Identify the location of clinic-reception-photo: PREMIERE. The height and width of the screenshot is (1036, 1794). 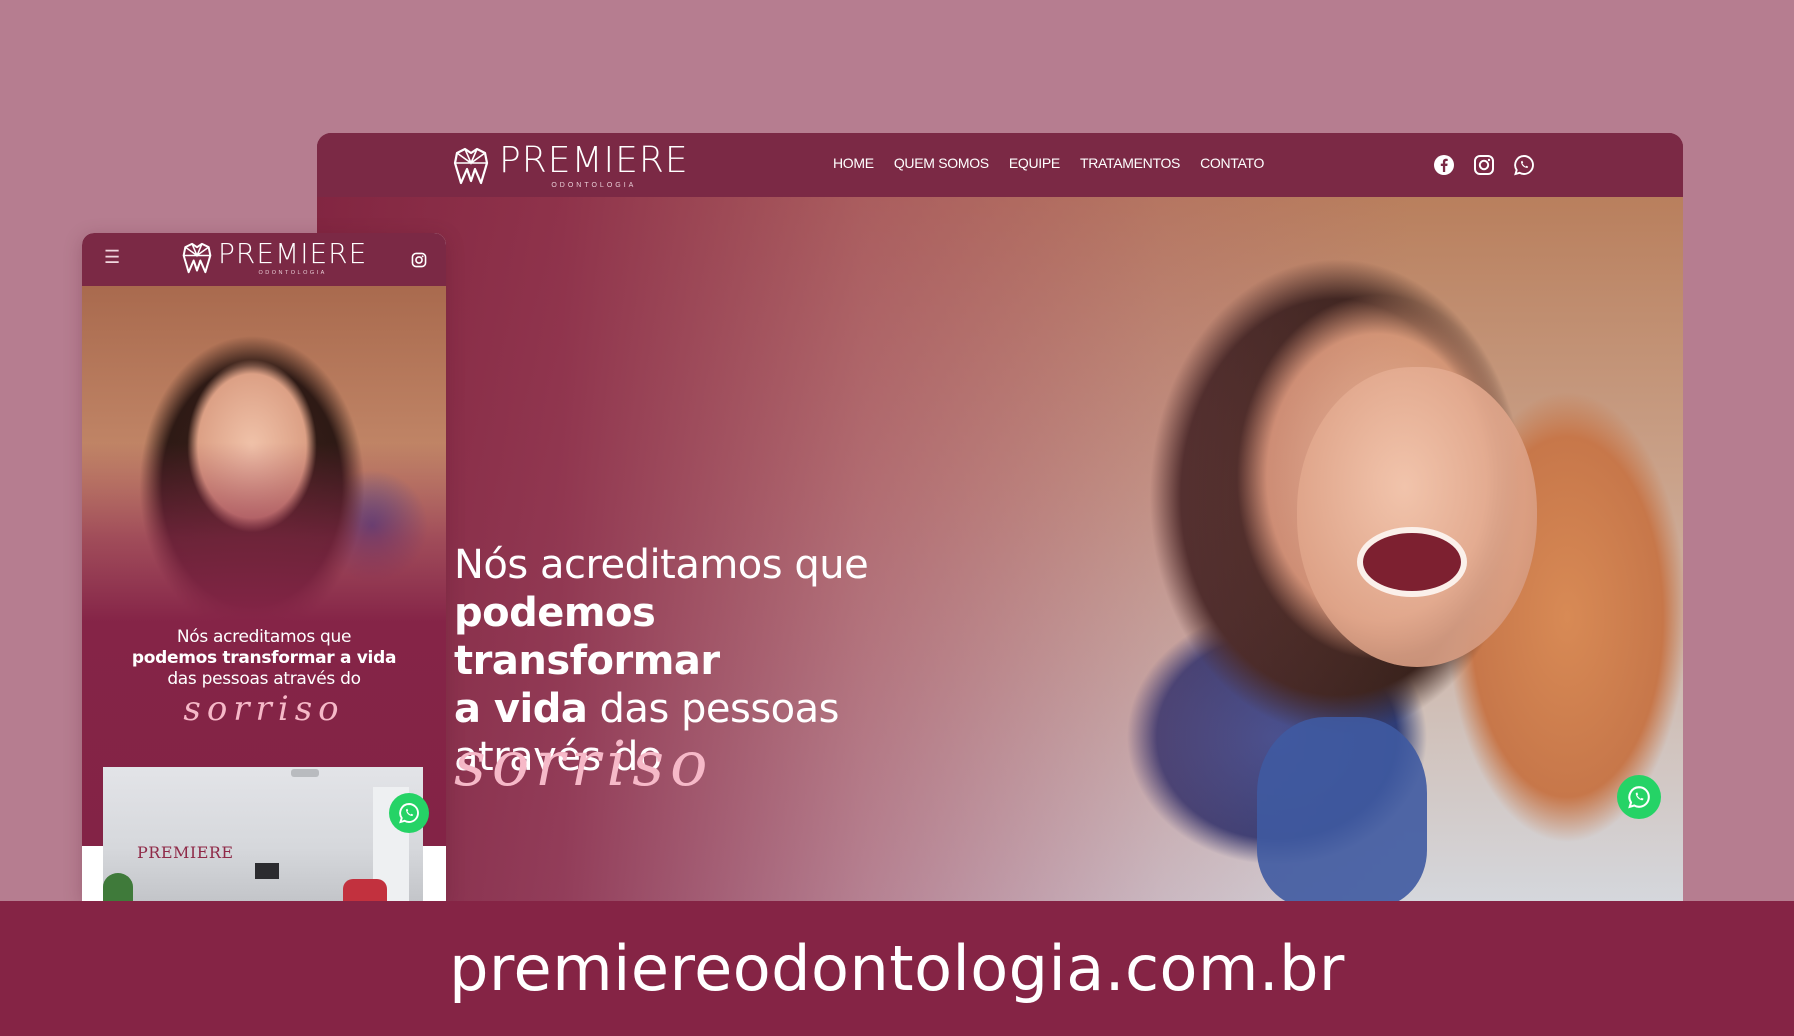
(263, 834).